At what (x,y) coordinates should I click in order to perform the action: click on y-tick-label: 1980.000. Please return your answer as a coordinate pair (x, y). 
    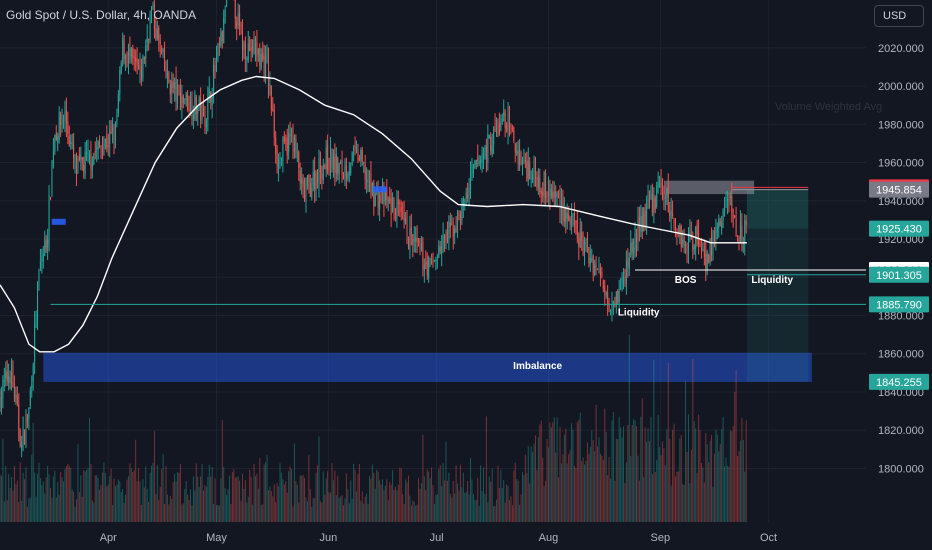
    Looking at the image, I should click on (901, 125).